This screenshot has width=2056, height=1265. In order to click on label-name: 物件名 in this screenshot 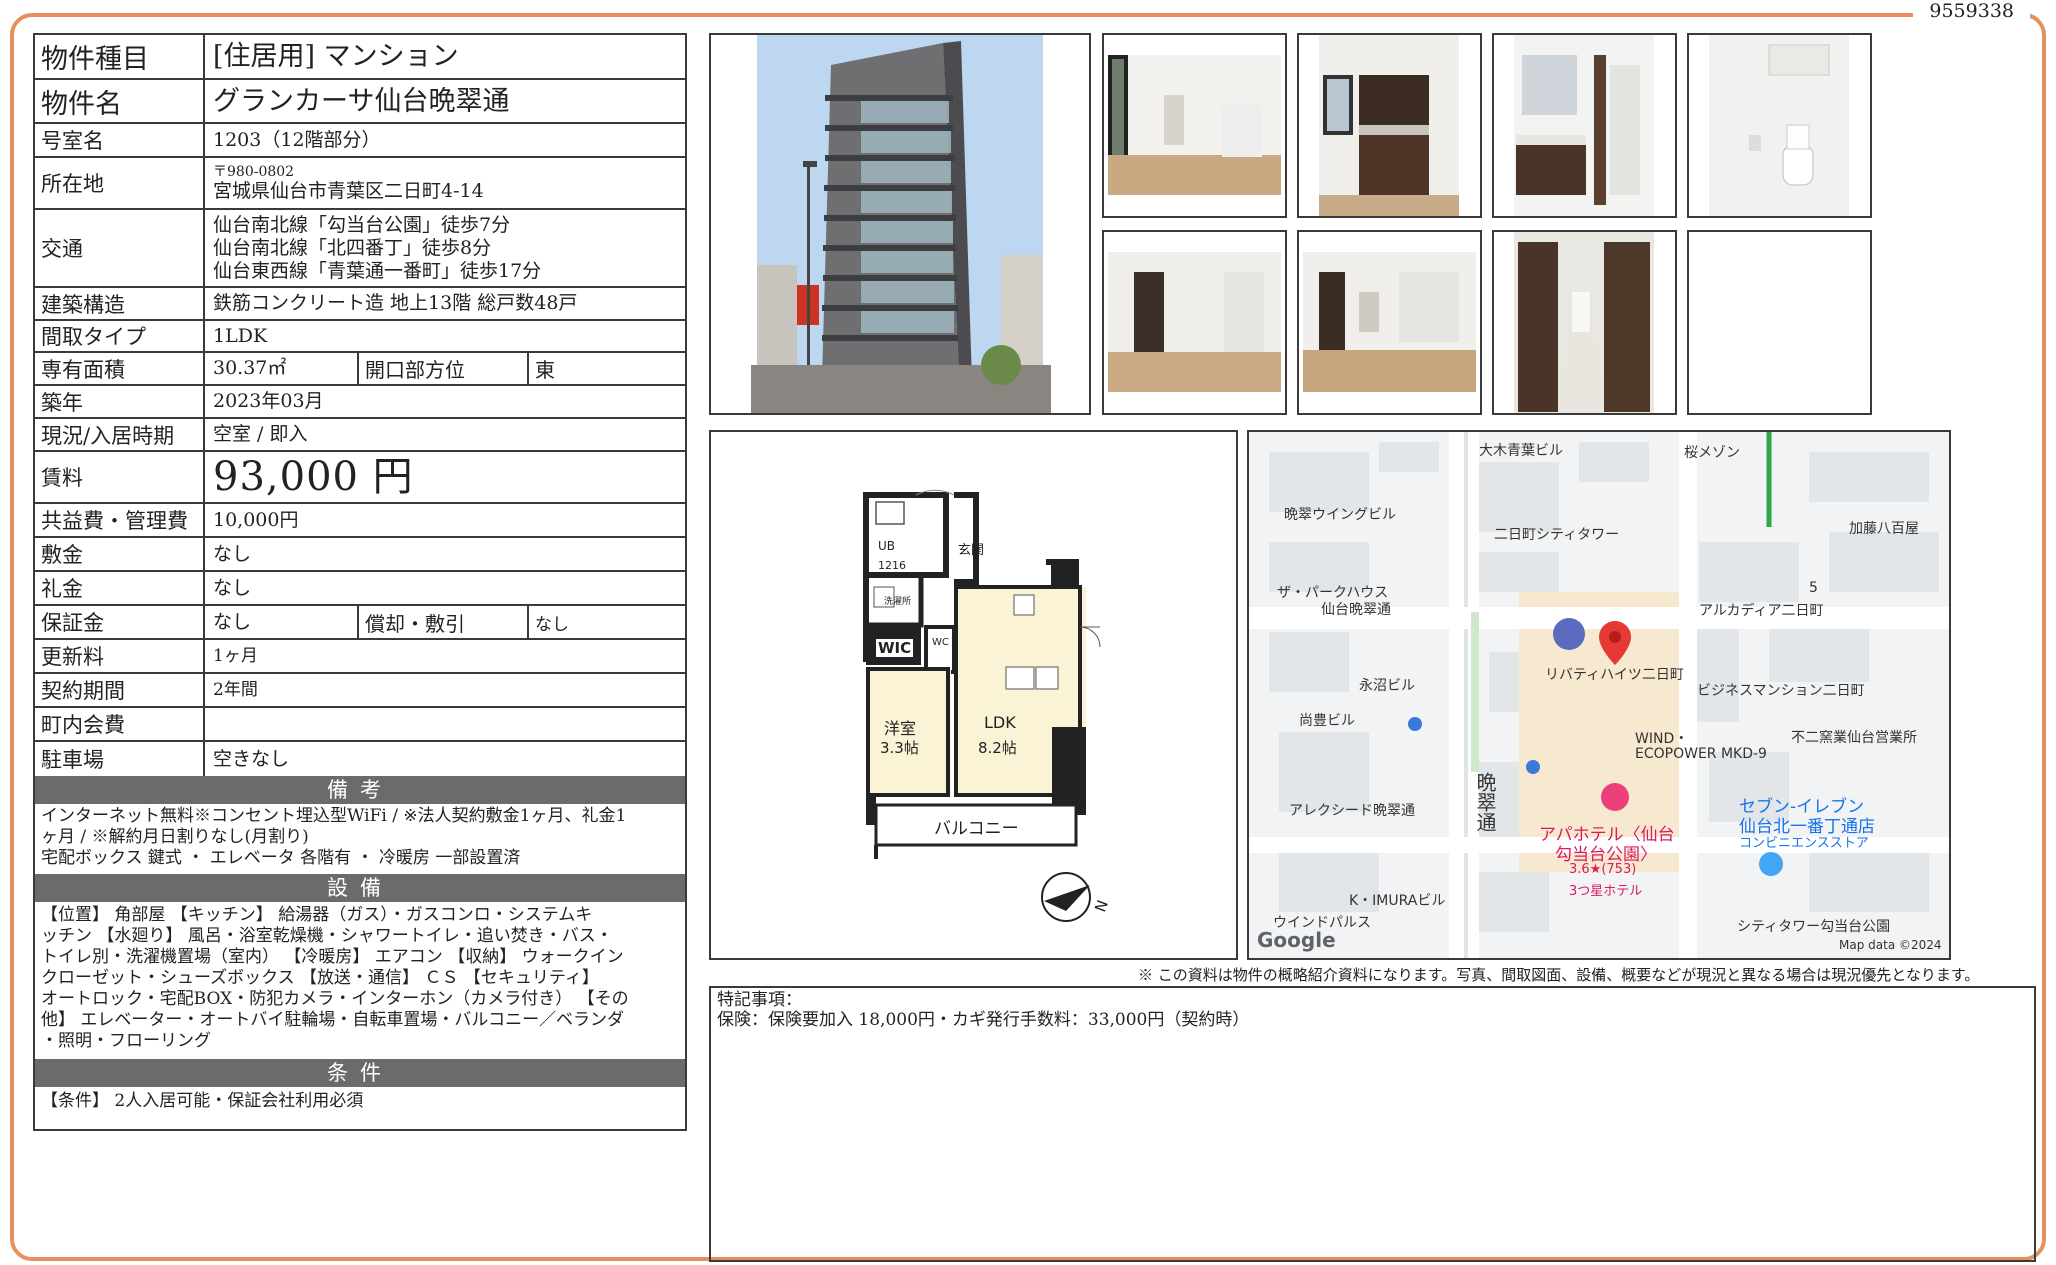, I will do `click(120, 101)`.